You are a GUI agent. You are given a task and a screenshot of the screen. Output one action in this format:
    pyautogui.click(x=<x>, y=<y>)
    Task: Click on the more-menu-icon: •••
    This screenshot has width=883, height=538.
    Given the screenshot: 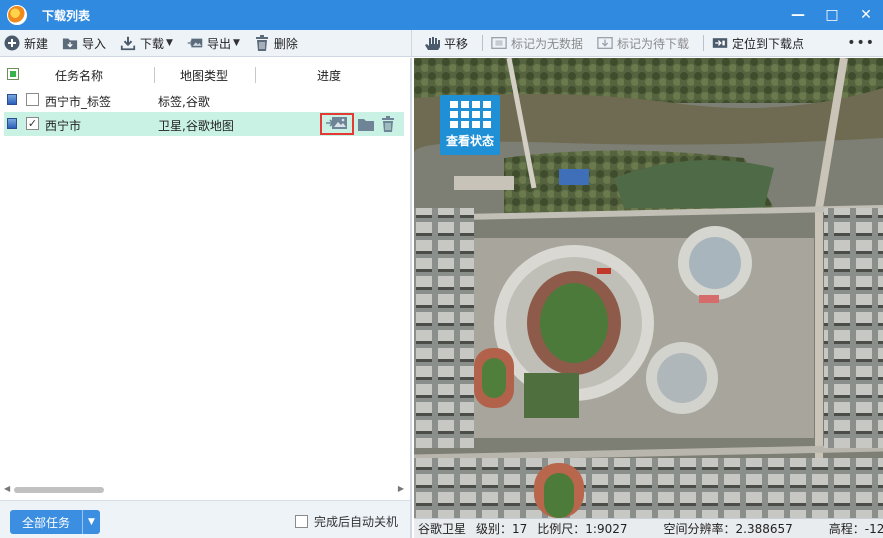 What is the action you would take?
    pyautogui.click(x=861, y=43)
    